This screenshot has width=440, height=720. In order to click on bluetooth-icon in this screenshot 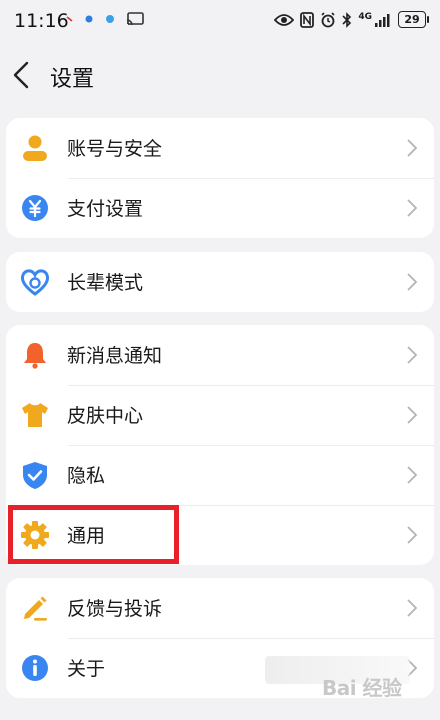, I will do `click(347, 19)`.